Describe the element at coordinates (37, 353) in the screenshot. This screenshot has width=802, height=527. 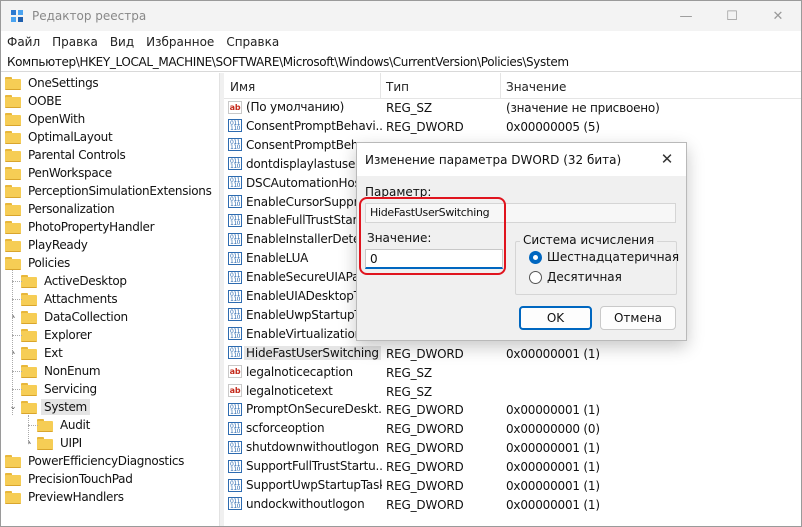
I see `tree-item: › Ext` at that location.